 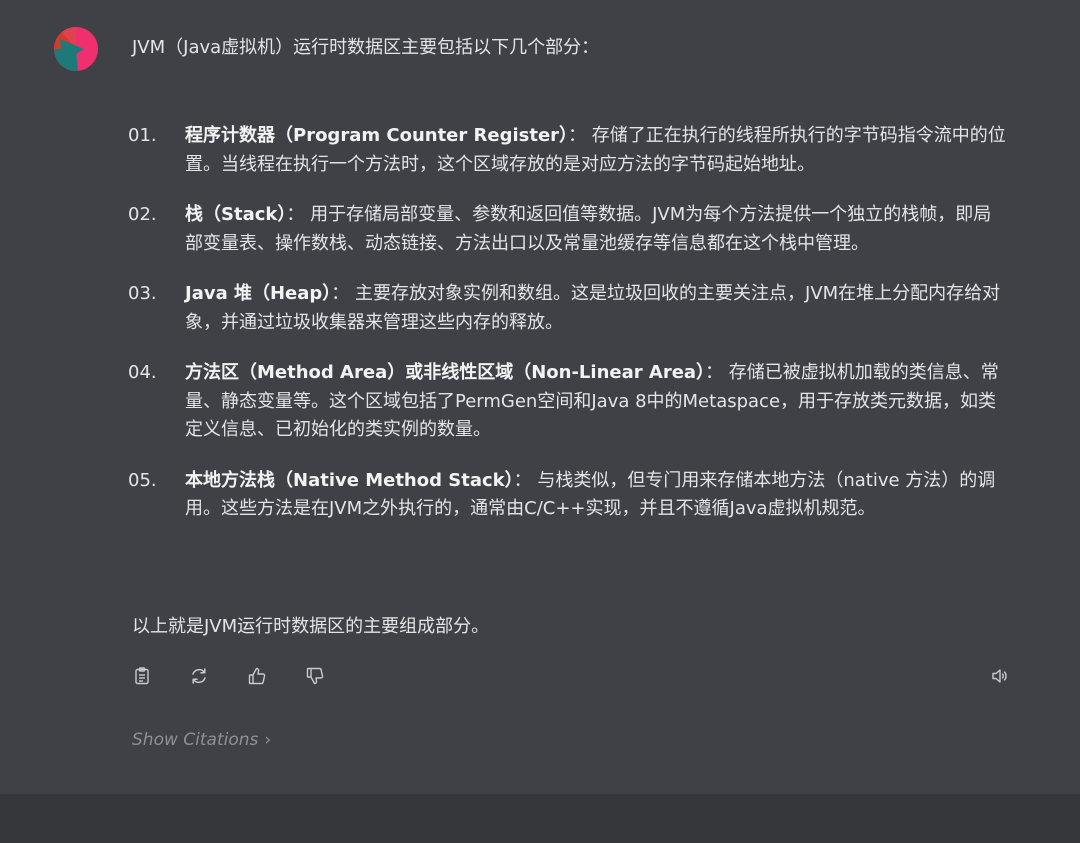 I want to click on list-item-number: 04., so click(x=142, y=372).